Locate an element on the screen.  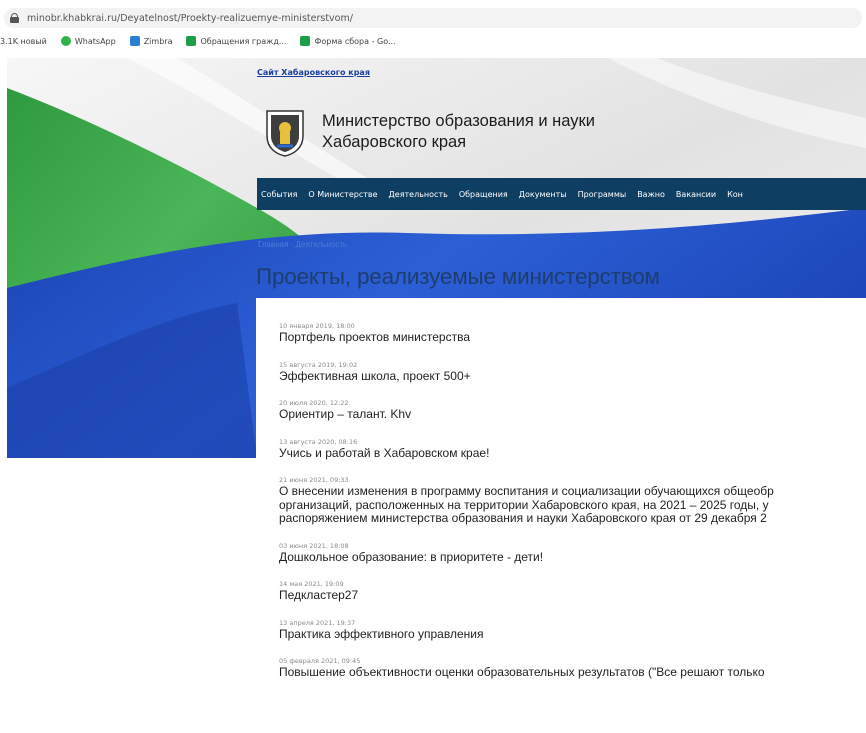
news-date: 13 апреля 2021, 19:37 is located at coordinates (317, 622).